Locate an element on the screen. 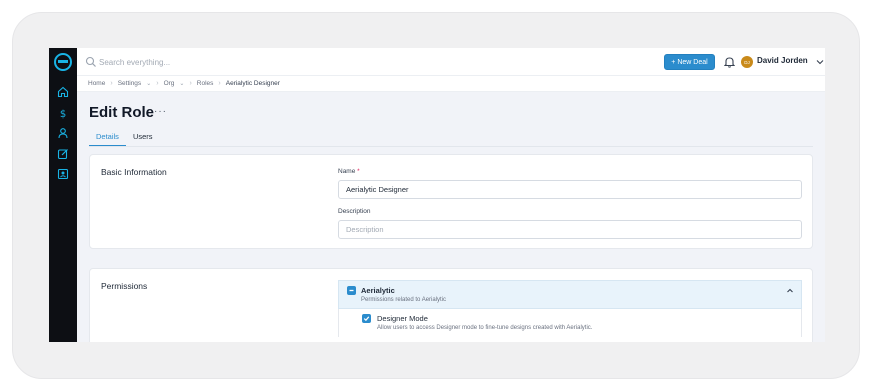  check-icon is located at coordinates (366, 319).